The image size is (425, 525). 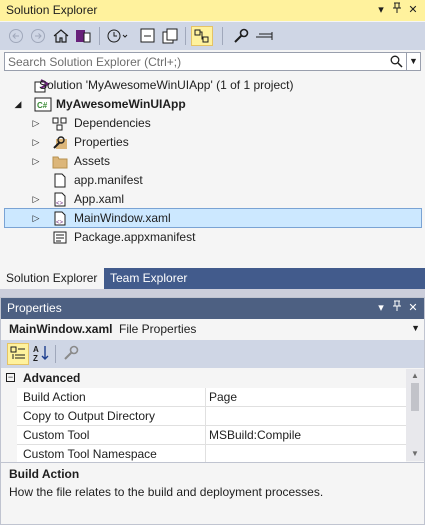 I want to click on property-row: Custom Tool MSBuild:Compile, so click(x=203, y=435).